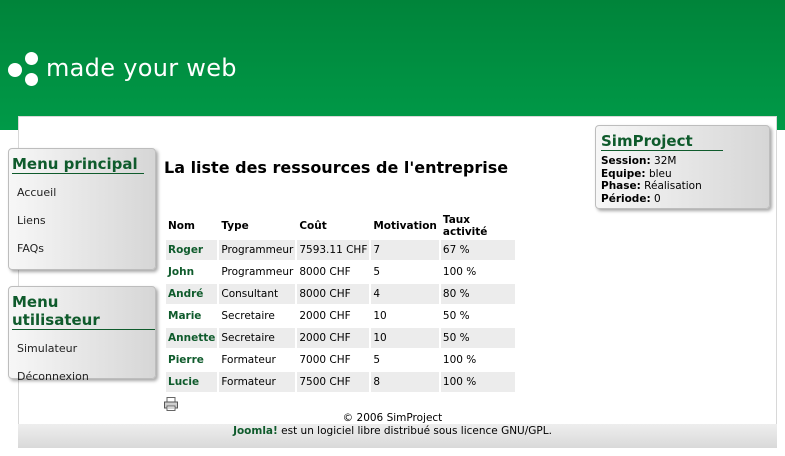 The height and width of the screenshot is (456, 785). What do you see at coordinates (171, 404) in the screenshot?
I see `print-icon` at bounding box center [171, 404].